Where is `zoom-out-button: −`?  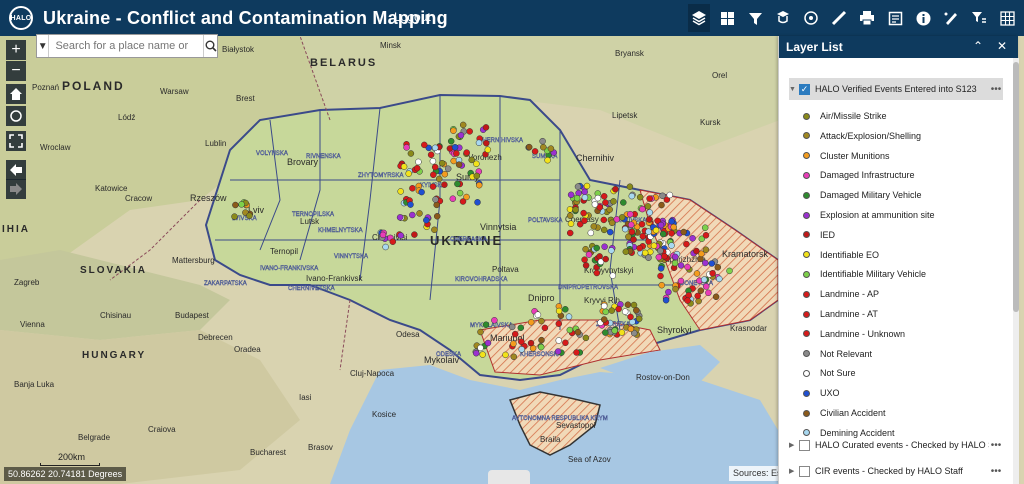 zoom-out-button: − is located at coordinates (16, 71).